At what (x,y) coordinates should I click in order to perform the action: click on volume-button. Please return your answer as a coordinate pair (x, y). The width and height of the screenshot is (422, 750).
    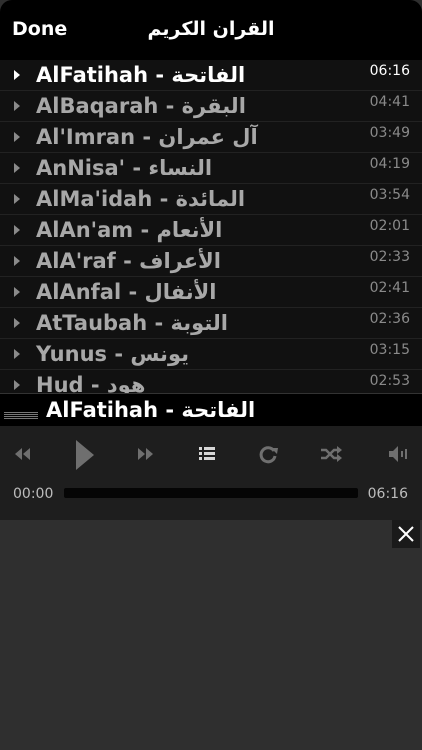
    Looking at the image, I should click on (399, 454).